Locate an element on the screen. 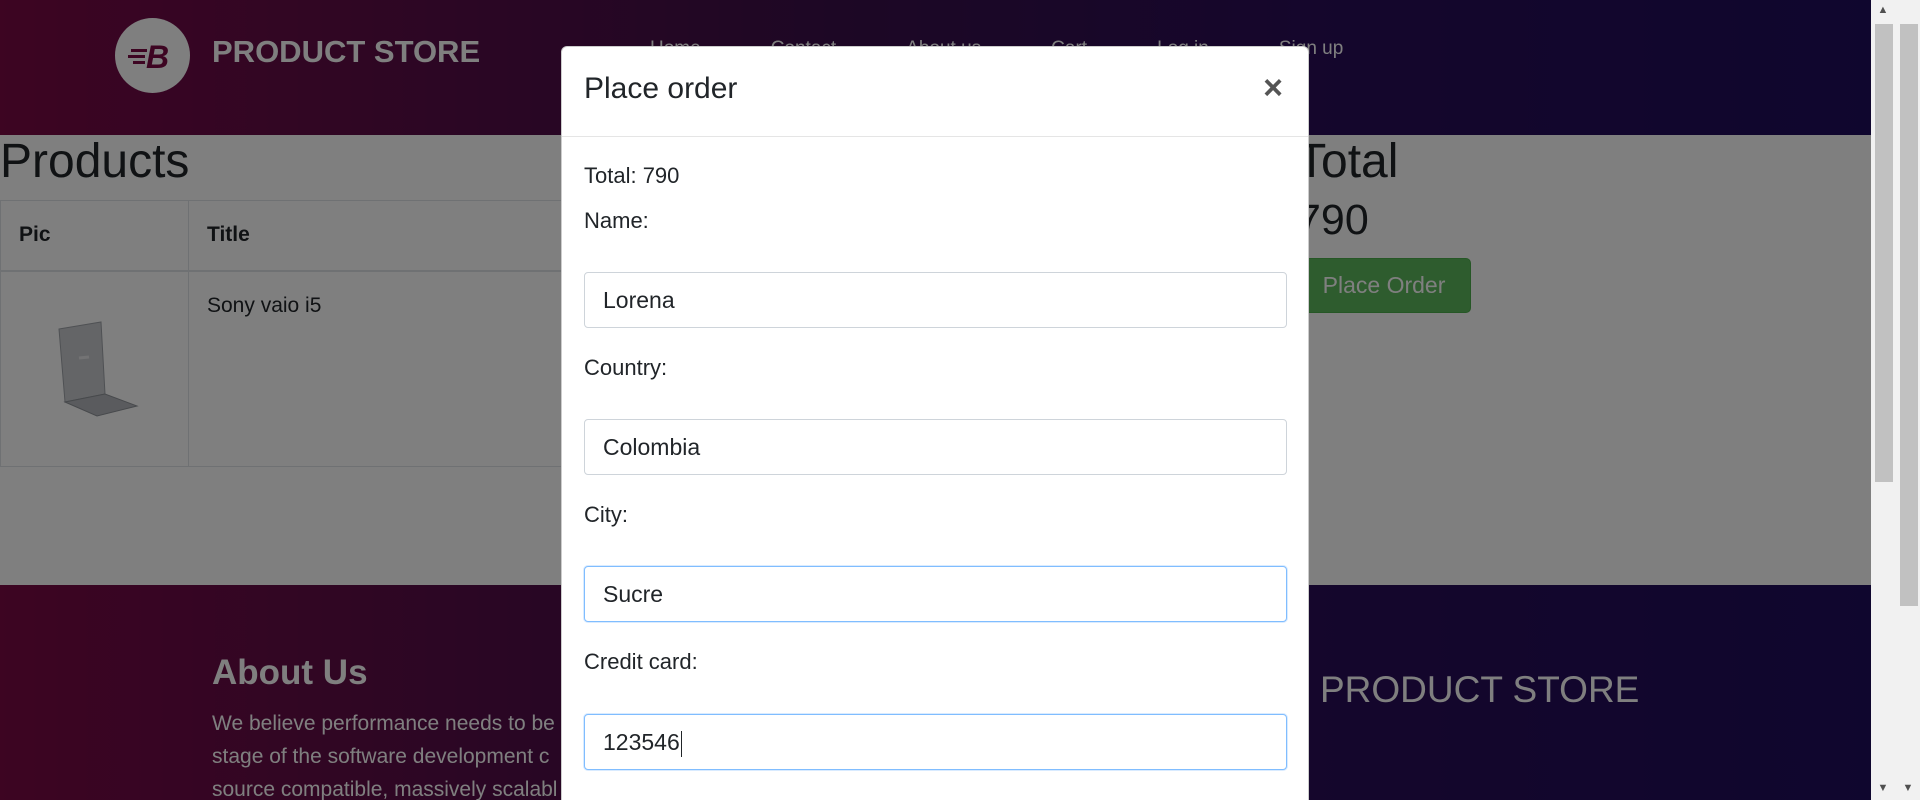 The width and height of the screenshot is (1920, 800). page-scrollbar: ▲ ▼ is located at coordinates (1883, 400).